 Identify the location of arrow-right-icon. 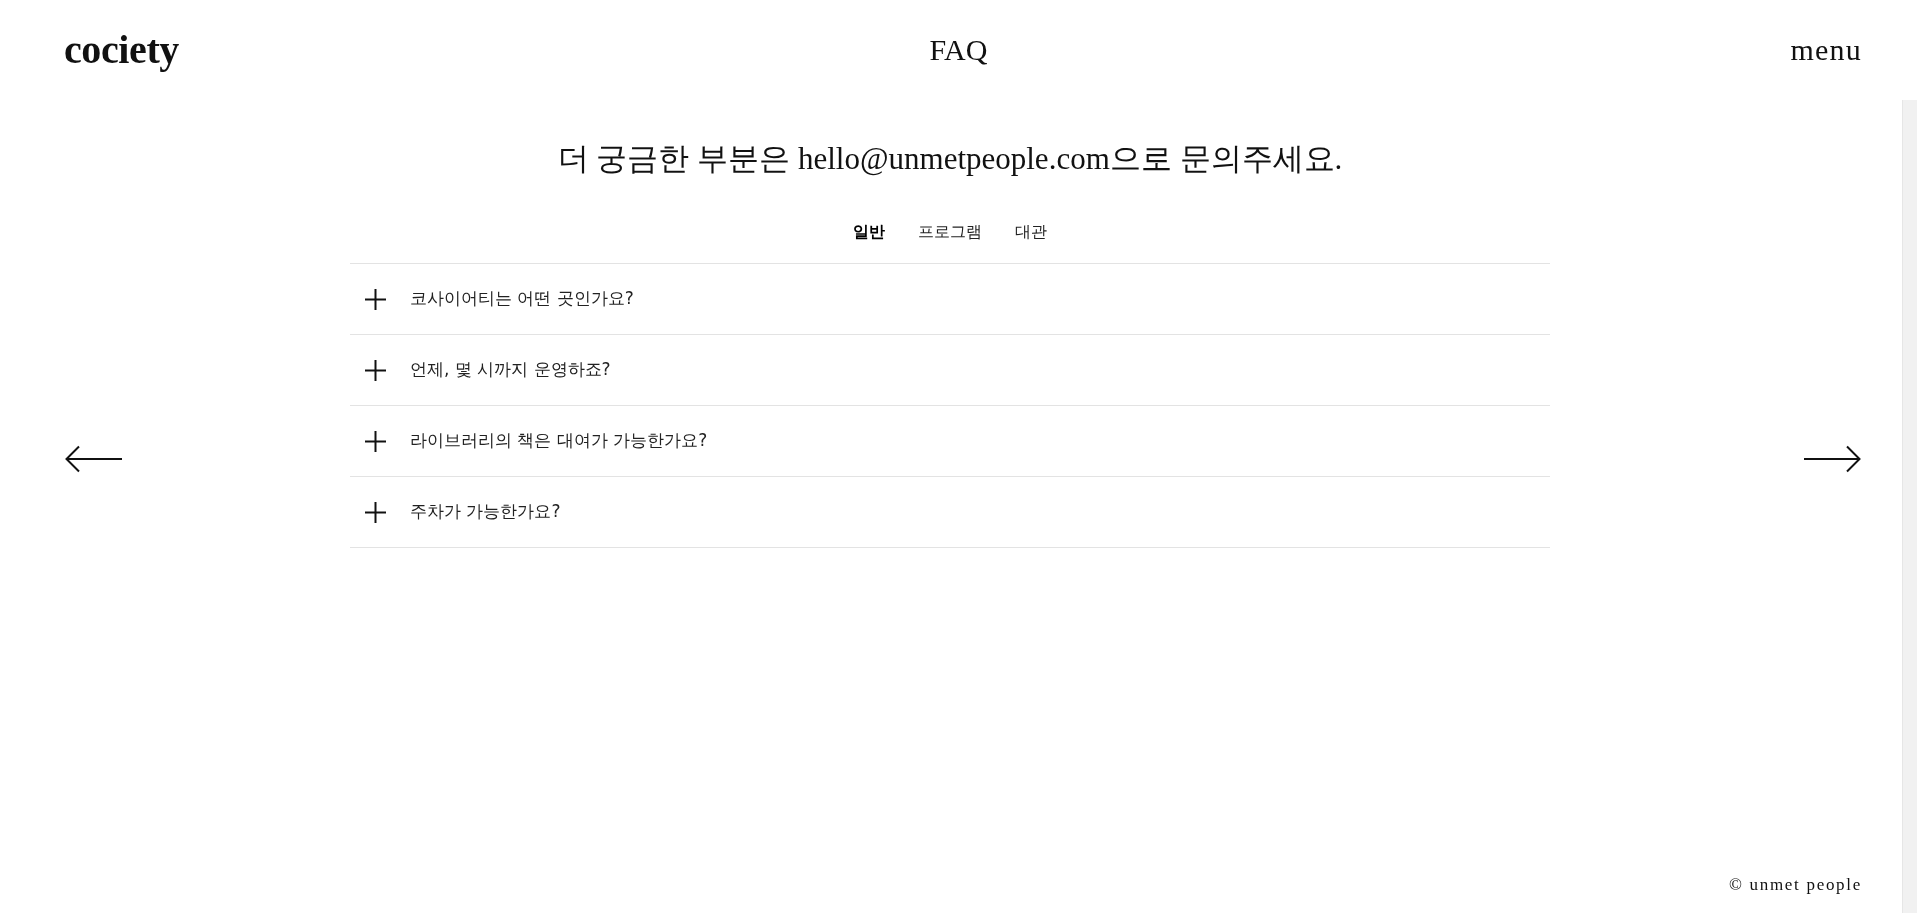
(1832, 459).